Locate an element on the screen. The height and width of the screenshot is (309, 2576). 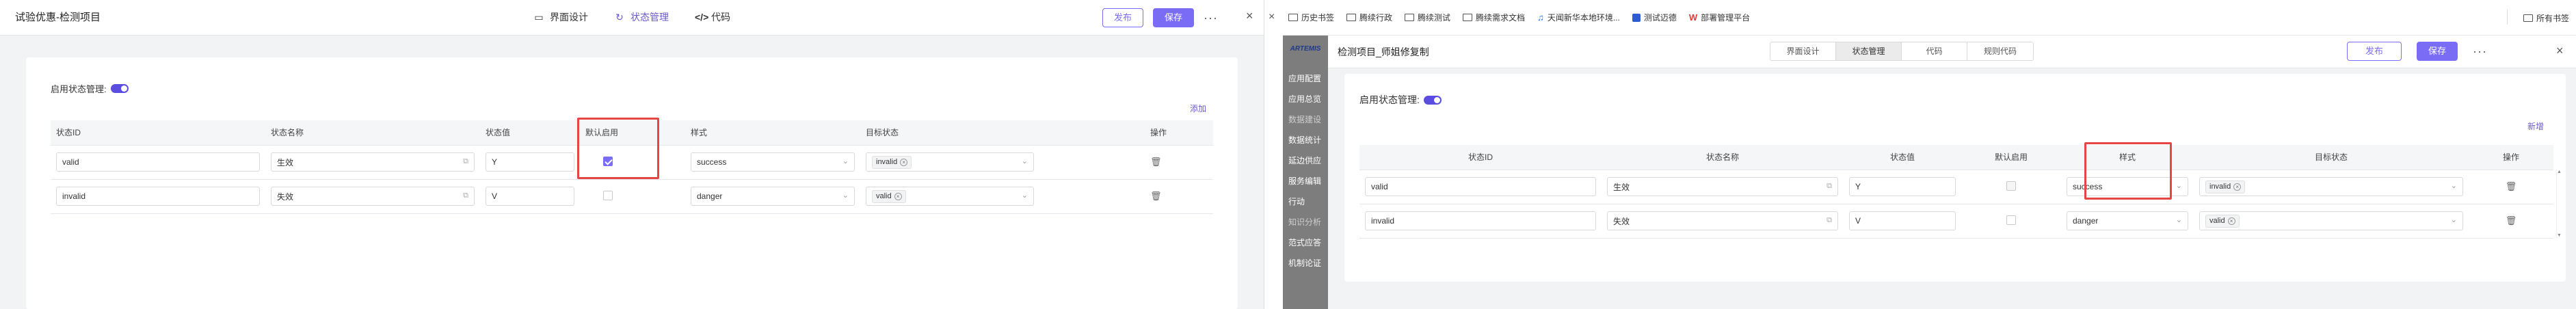
modal-actions: 发布 保存 ··· is located at coordinates (2417, 51).